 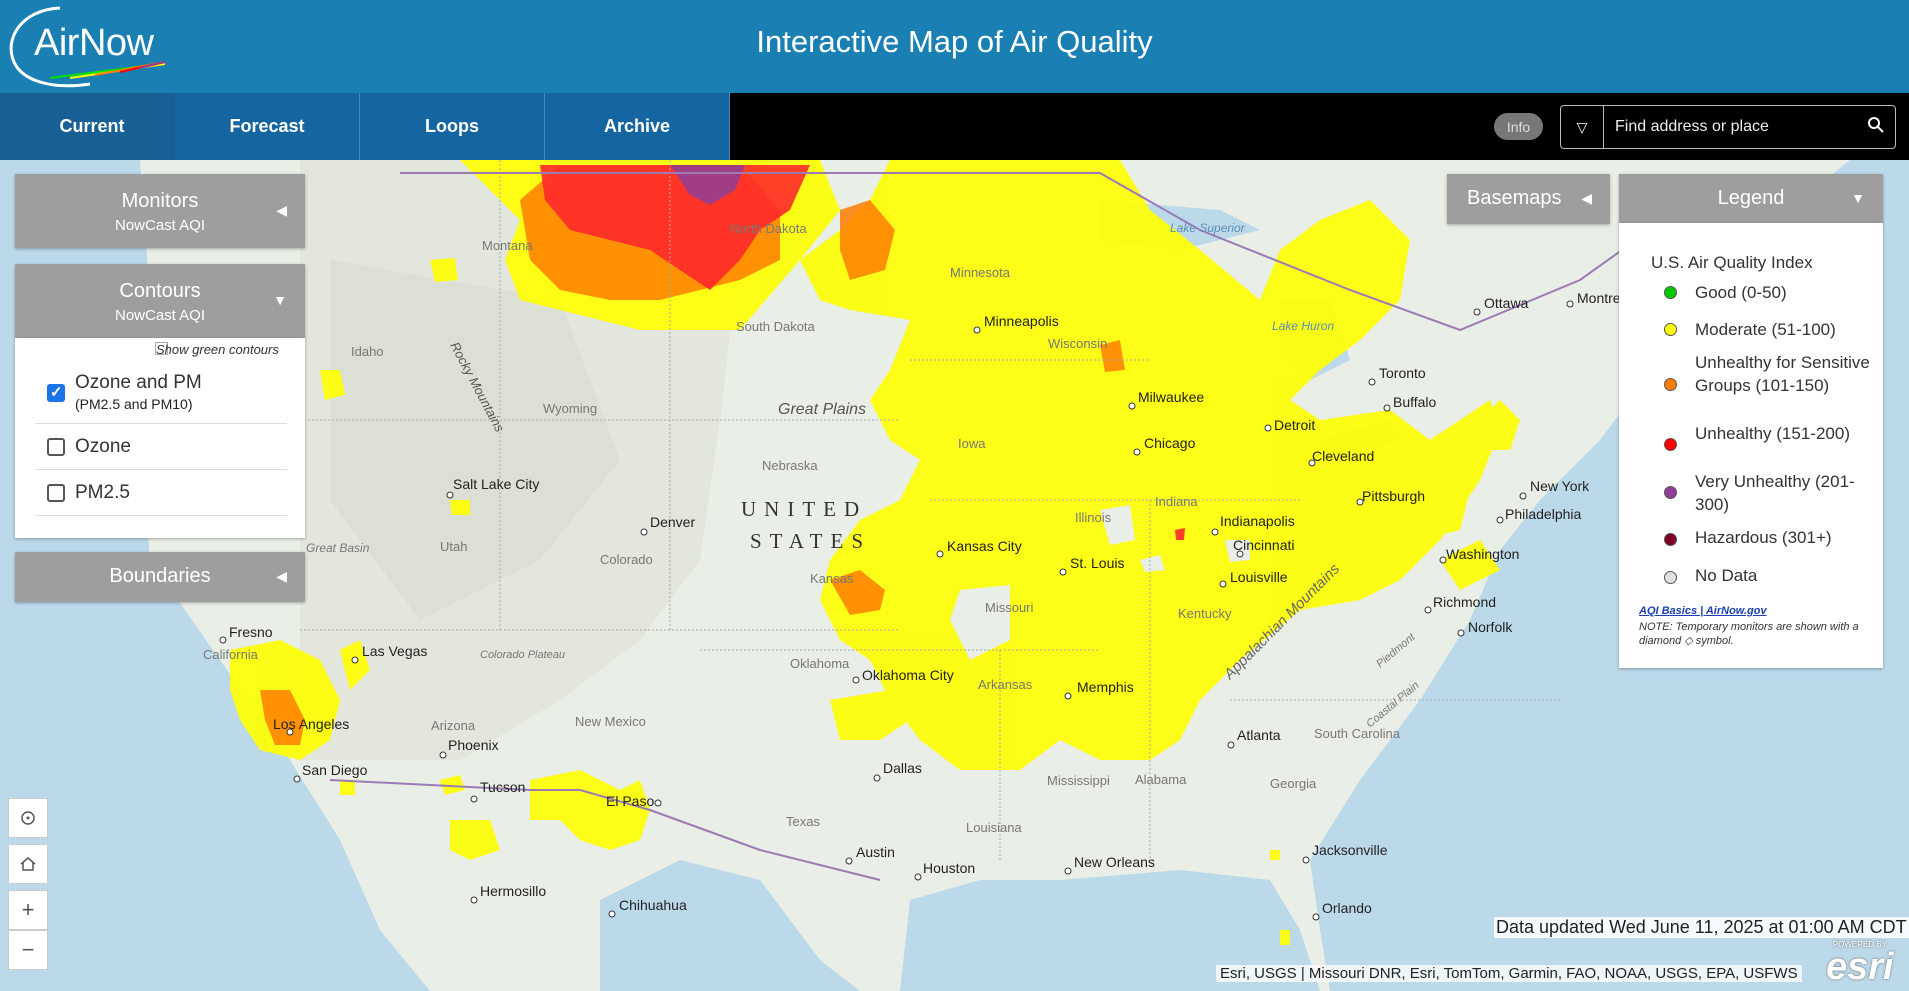 I want to click on city-label: Milwaukee, so click(x=1171, y=397).